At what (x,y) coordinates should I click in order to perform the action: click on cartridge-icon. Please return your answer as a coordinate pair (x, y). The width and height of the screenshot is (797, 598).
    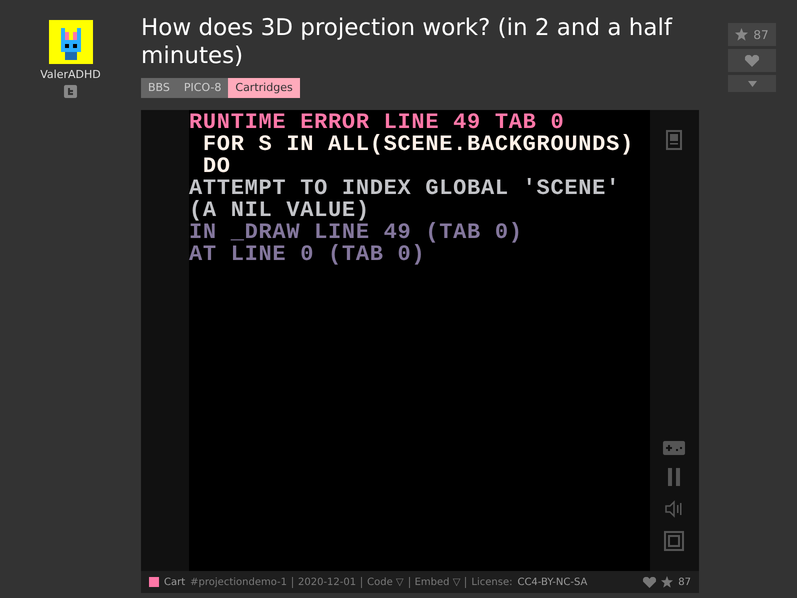
    Looking at the image, I should click on (674, 140).